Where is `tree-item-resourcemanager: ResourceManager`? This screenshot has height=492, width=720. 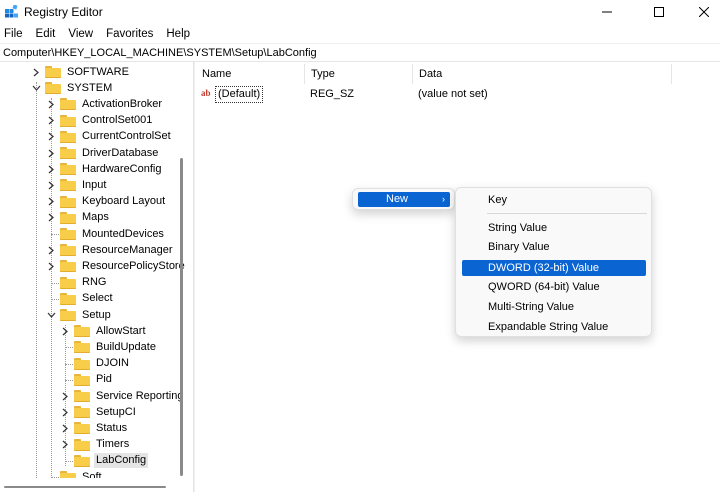 tree-item-resourcemanager: ResourceManager is located at coordinates (110, 250).